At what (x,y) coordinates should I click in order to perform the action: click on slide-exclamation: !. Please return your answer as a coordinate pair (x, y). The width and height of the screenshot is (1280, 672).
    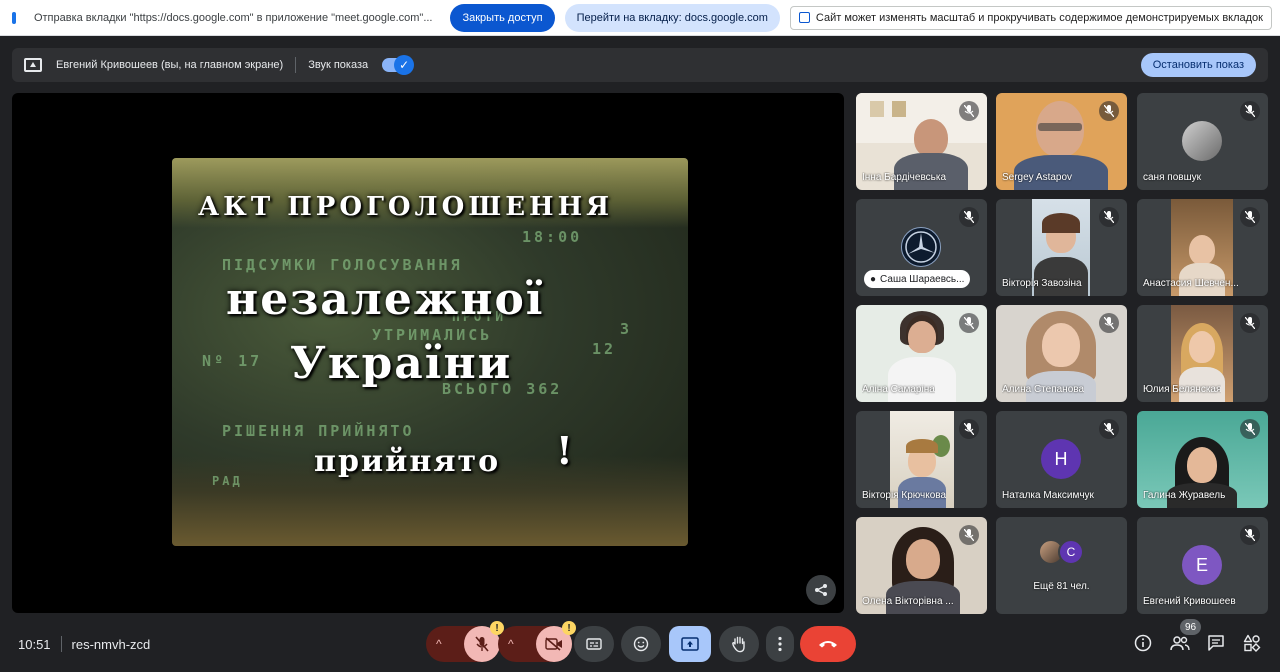
    Looking at the image, I should click on (564, 450).